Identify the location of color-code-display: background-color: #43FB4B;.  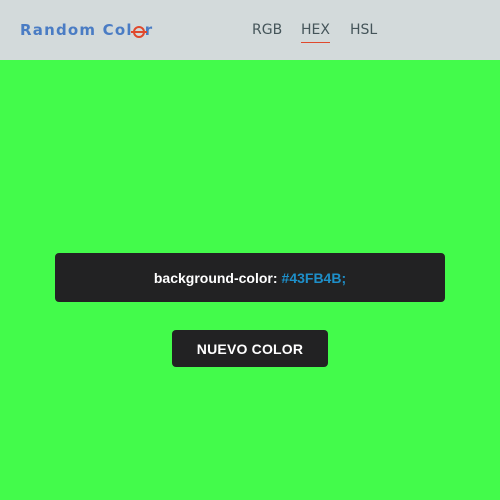
(250, 277).